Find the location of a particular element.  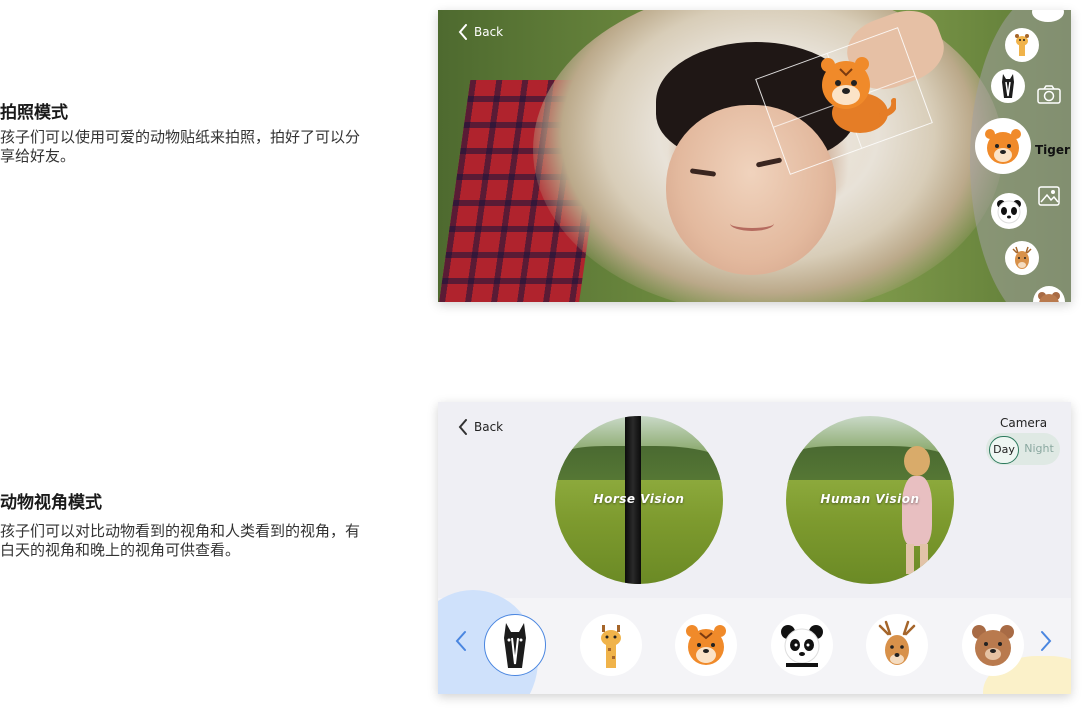

human-vision-label: Human Vision is located at coordinates (870, 499).